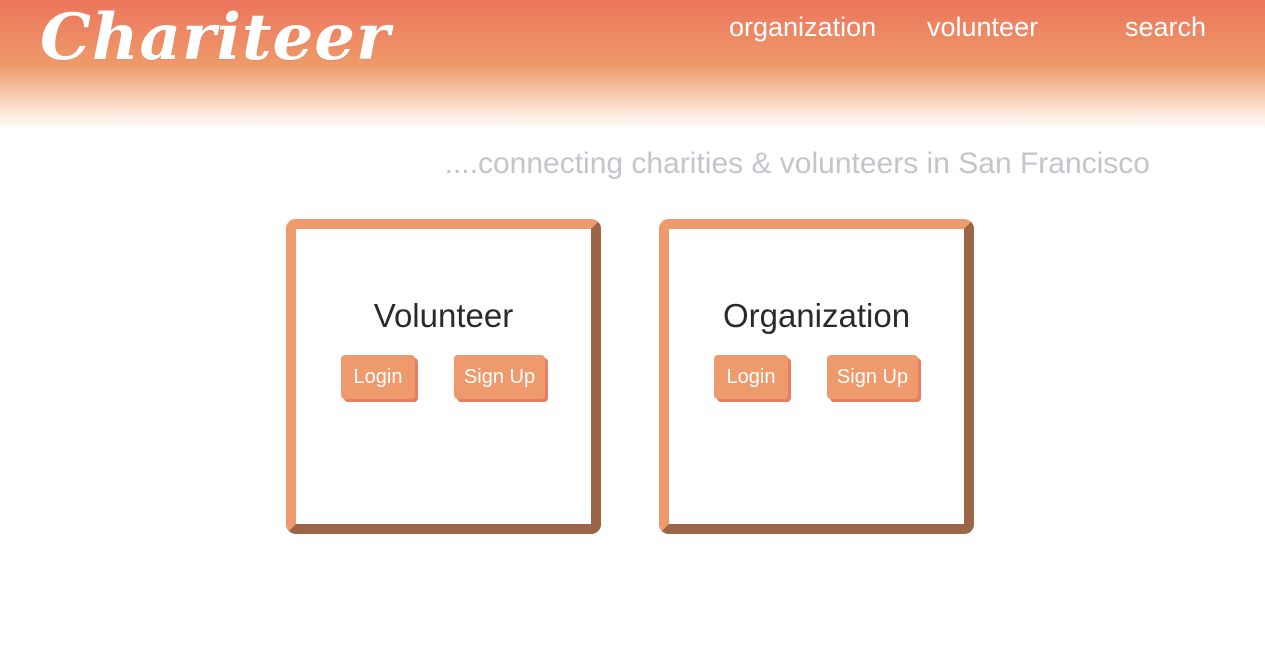  I want to click on organization-signup-button: Sign Up, so click(872, 377).